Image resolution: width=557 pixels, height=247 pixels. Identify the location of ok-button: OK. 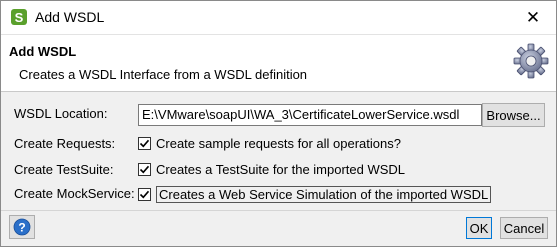
(479, 228).